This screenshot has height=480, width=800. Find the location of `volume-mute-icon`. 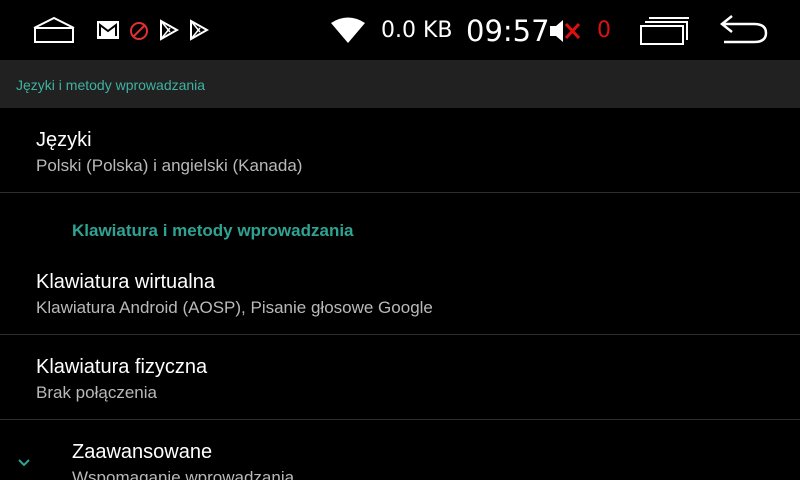

volume-mute-icon is located at coordinates (566, 31).